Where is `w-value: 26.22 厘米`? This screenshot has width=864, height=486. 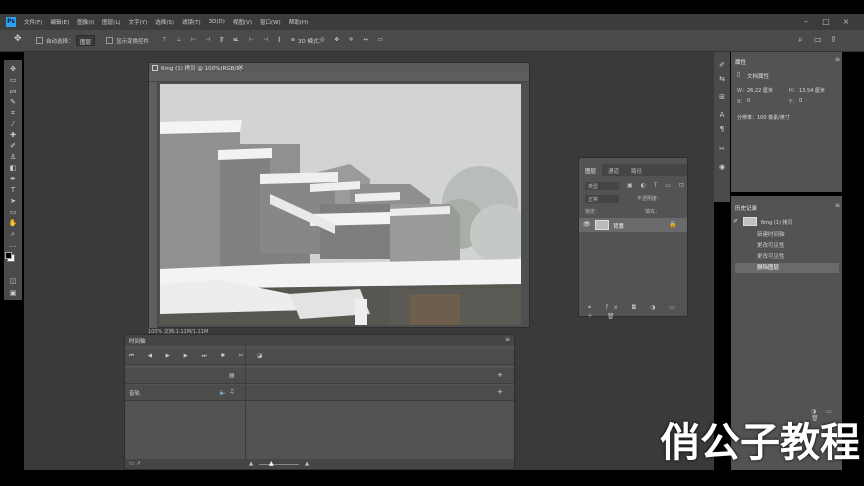
w-value: 26.22 厘米 is located at coordinates (760, 90).